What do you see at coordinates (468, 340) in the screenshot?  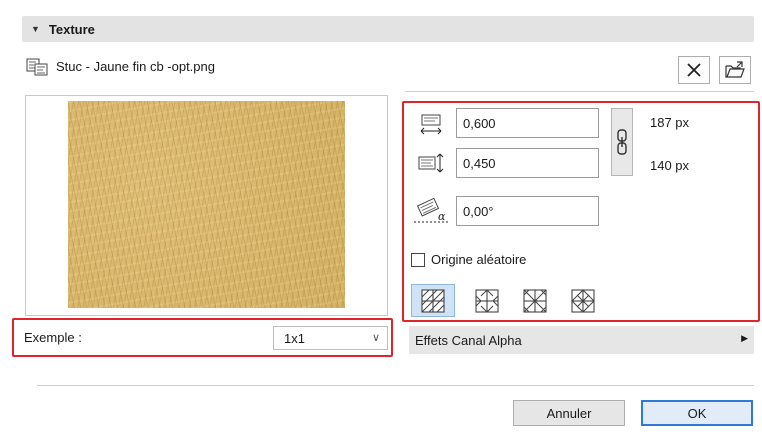 I see `alpha-channel-label: Effets Canal Alpha` at bounding box center [468, 340].